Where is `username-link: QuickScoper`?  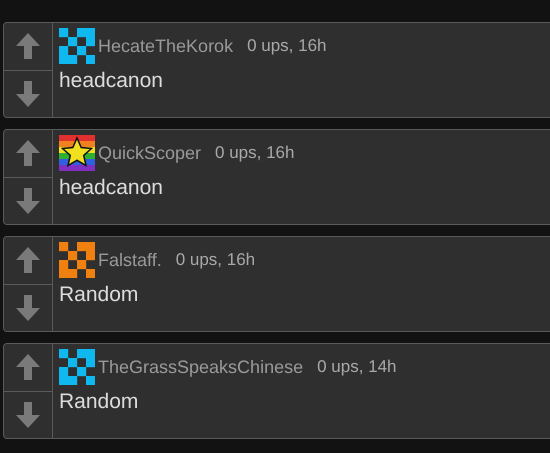 username-link: QuickScoper is located at coordinates (150, 153).